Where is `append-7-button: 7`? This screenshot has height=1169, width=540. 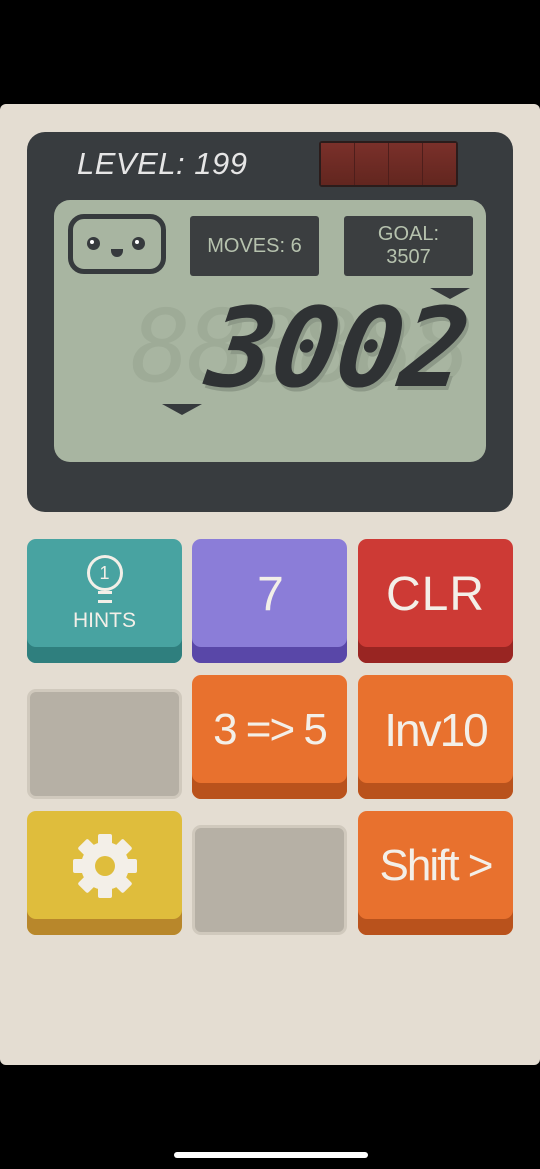 append-7-button: 7 is located at coordinates (269, 601).